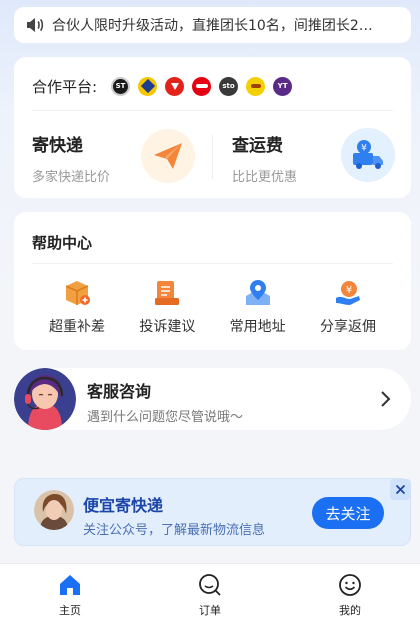 This screenshot has width=420, height=621. I want to click on share-yuan-icon: ¥, so click(347, 293).